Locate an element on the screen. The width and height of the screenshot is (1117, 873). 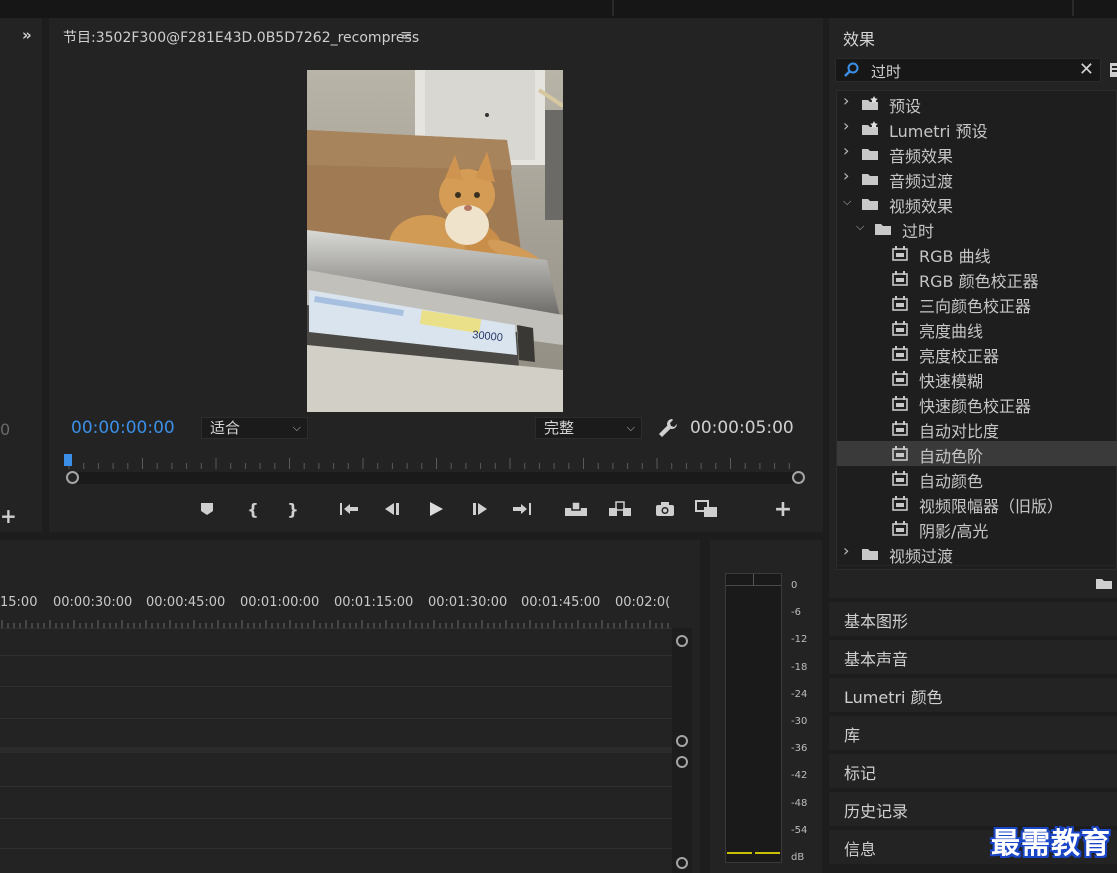
collapsed-panel-tab: 基本图形 is located at coordinates (973, 619).